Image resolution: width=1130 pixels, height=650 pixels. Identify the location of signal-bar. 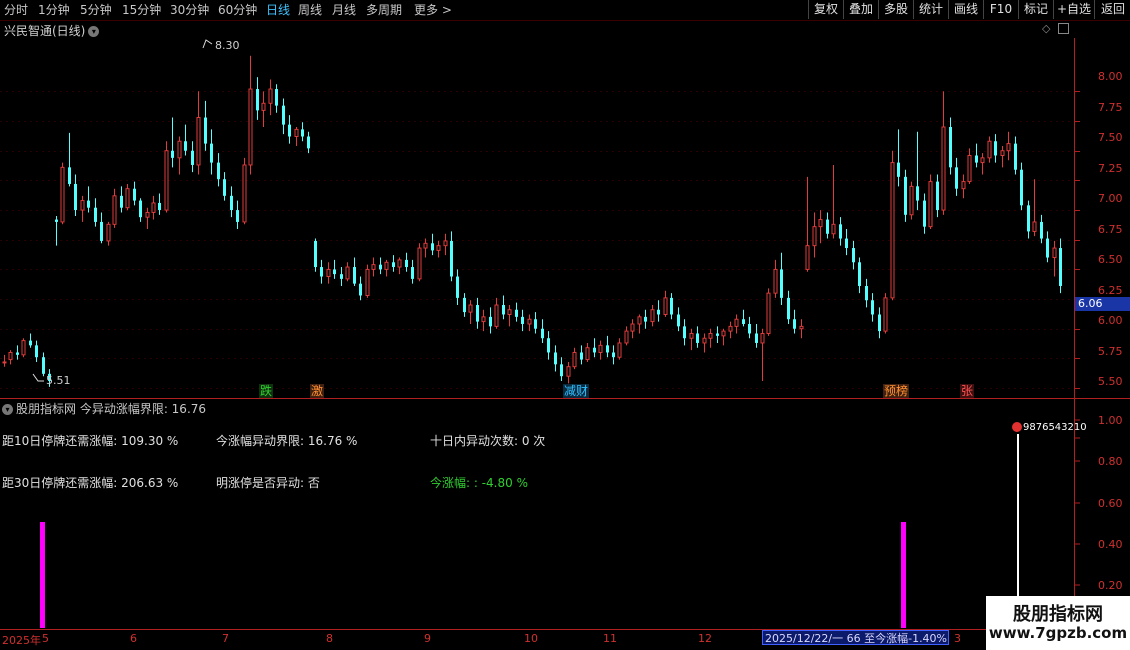
(42, 575).